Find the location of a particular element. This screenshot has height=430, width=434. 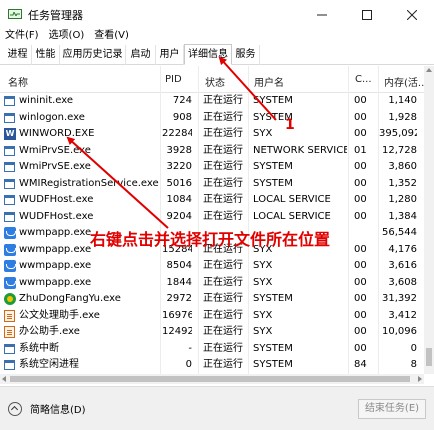

vertical-scrollbar is located at coordinates (429, 220).